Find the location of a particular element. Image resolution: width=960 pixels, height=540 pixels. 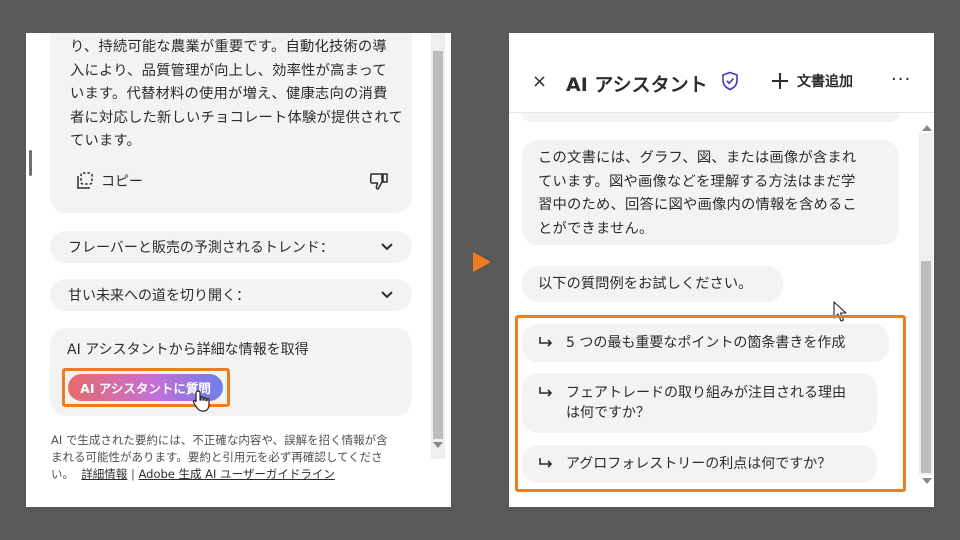

suggestion-text: 5 つの最も重要なポイントの箇条書きを作成 is located at coordinates (706, 343).